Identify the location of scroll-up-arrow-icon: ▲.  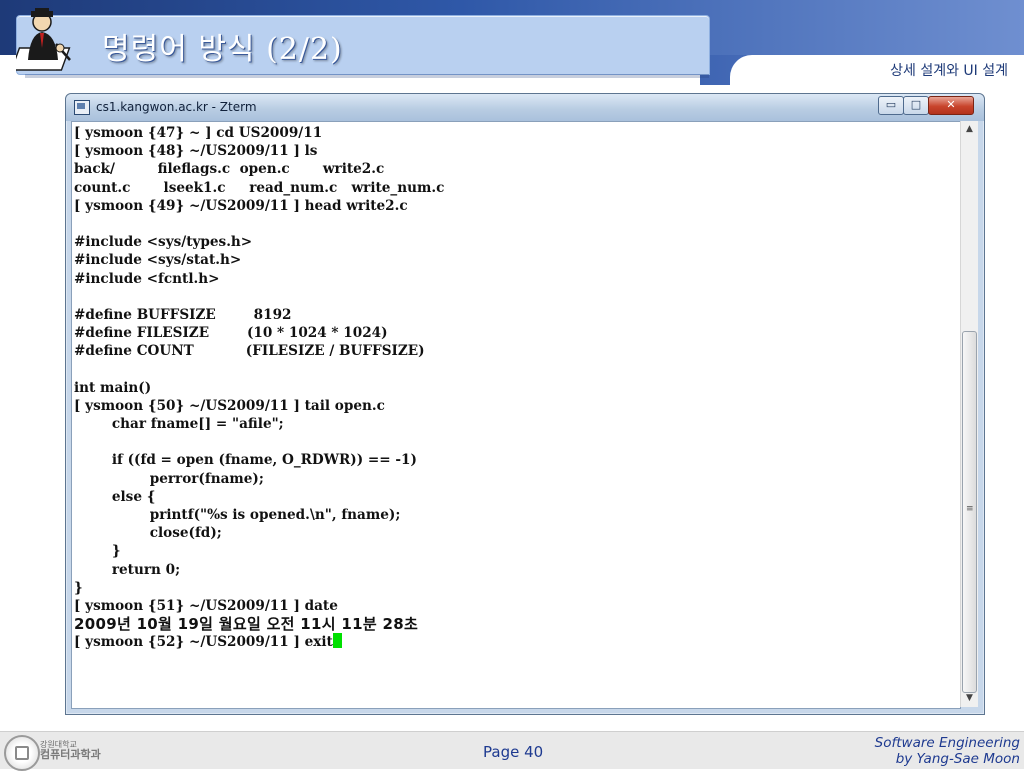
(969, 129).